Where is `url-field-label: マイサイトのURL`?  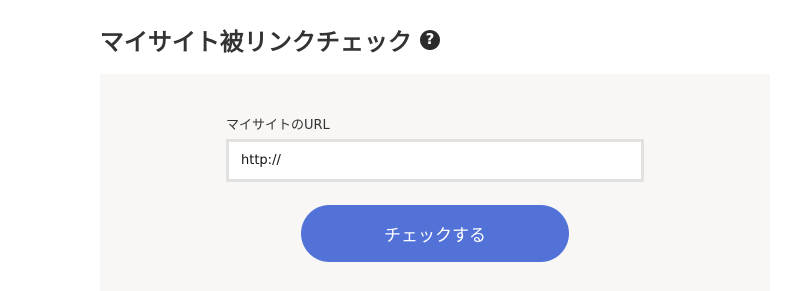
url-field-label: マイサイトのURL is located at coordinates (278, 125).